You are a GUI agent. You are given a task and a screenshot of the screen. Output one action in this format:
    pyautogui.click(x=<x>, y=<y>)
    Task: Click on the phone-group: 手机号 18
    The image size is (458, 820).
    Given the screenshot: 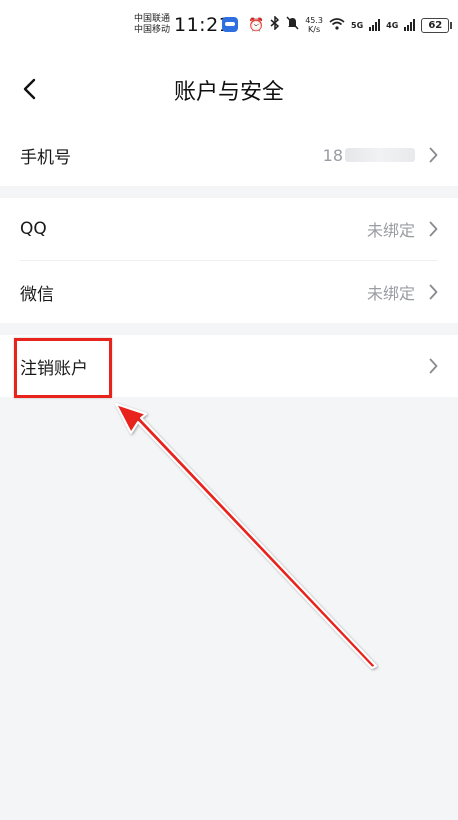 What is the action you would take?
    pyautogui.click(x=229, y=155)
    